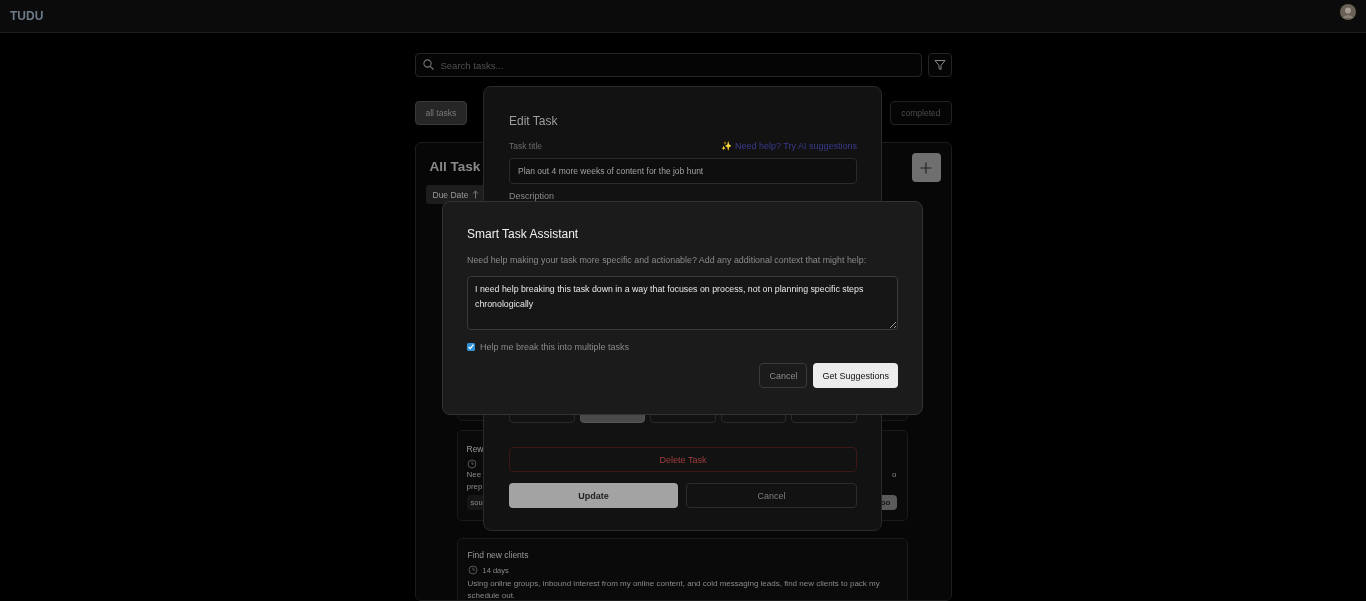 Image resolution: width=1366 pixels, height=601 pixels. I want to click on filter-tab: all tasks, so click(441, 113).